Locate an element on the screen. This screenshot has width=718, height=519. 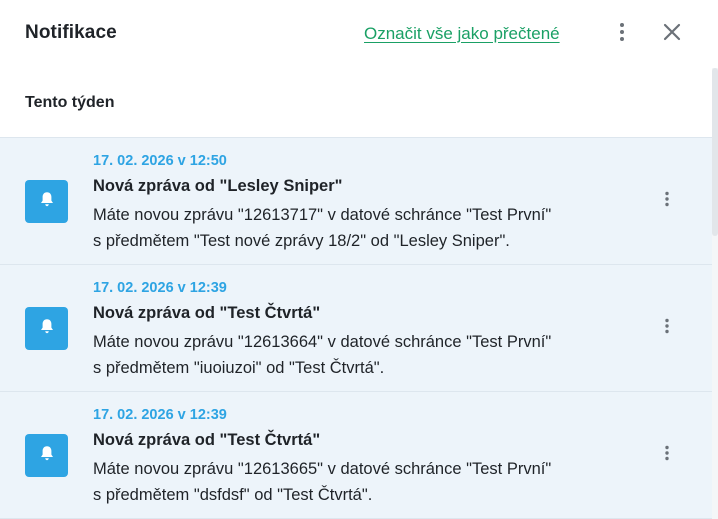
scrollbar-thumb is located at coordinates (715, 152).